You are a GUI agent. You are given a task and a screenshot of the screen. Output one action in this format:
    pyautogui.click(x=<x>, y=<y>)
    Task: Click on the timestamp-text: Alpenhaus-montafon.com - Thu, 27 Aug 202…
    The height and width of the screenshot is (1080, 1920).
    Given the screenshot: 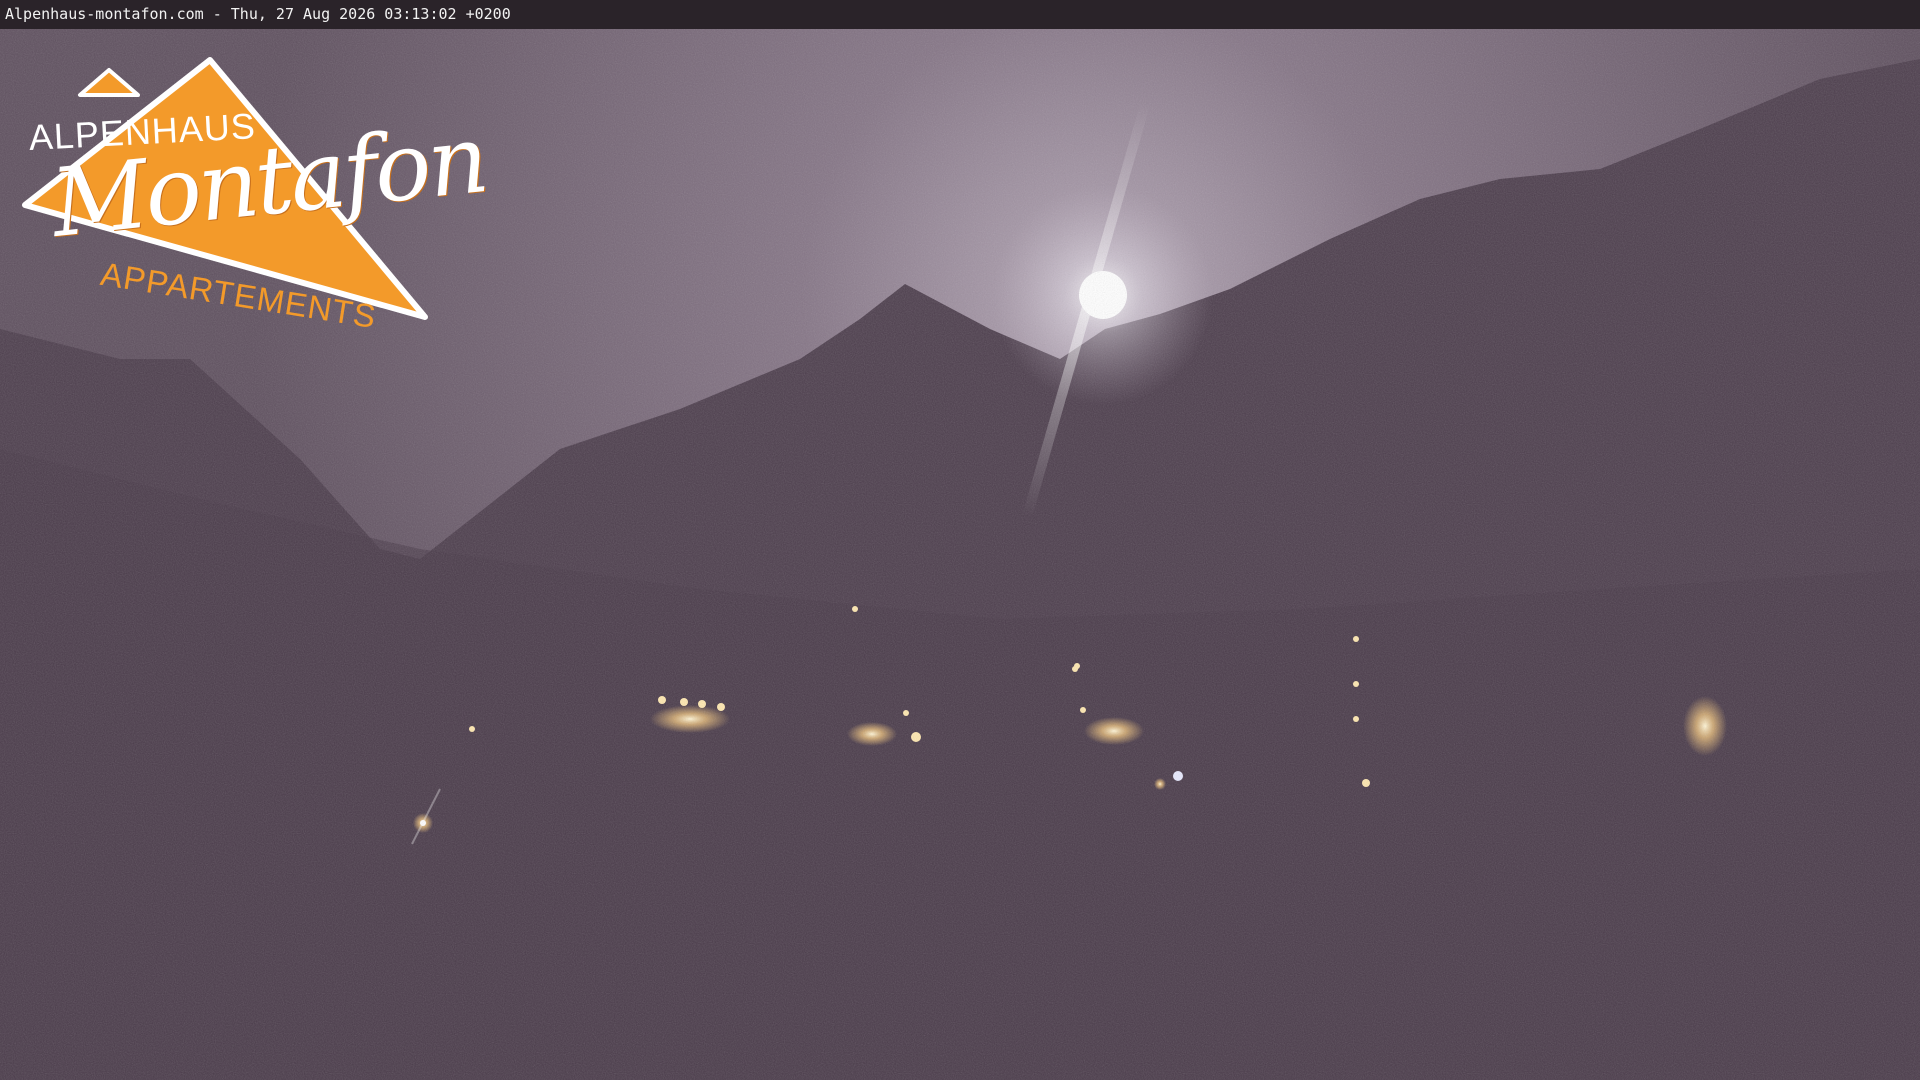 What is the action you would take?
    pyautogui.click(x=258, y=14)
    